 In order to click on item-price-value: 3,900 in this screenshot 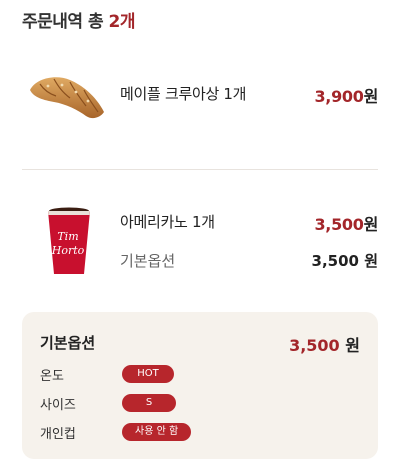, I will do `click(339, 96)`.